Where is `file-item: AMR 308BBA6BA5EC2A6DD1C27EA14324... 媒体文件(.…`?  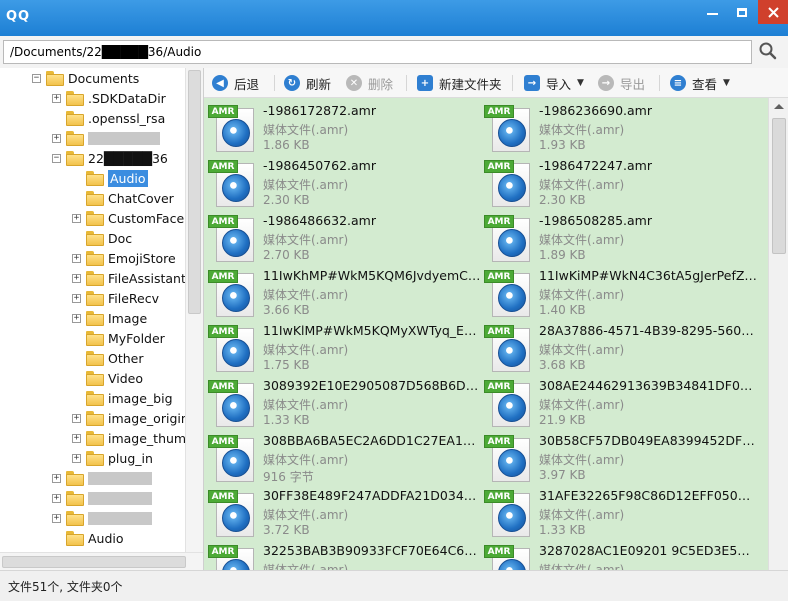
file-item: AMR 308BBA6BA5EC2A6DD1C27EA14324... 媒体文件(.… is located at coordinates (346, 456).